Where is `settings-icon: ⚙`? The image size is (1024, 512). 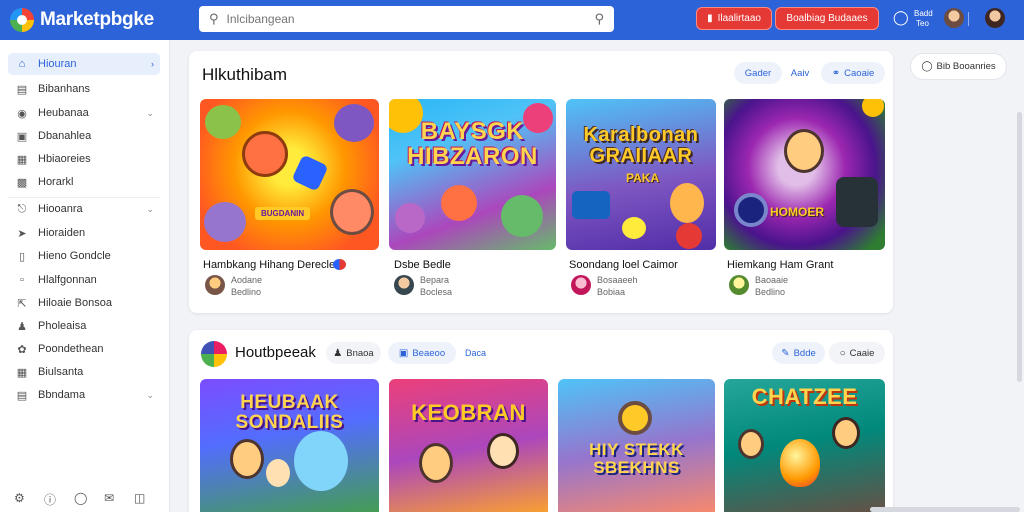
settings-icon: ⚙ is located at coordinates (29, 499).